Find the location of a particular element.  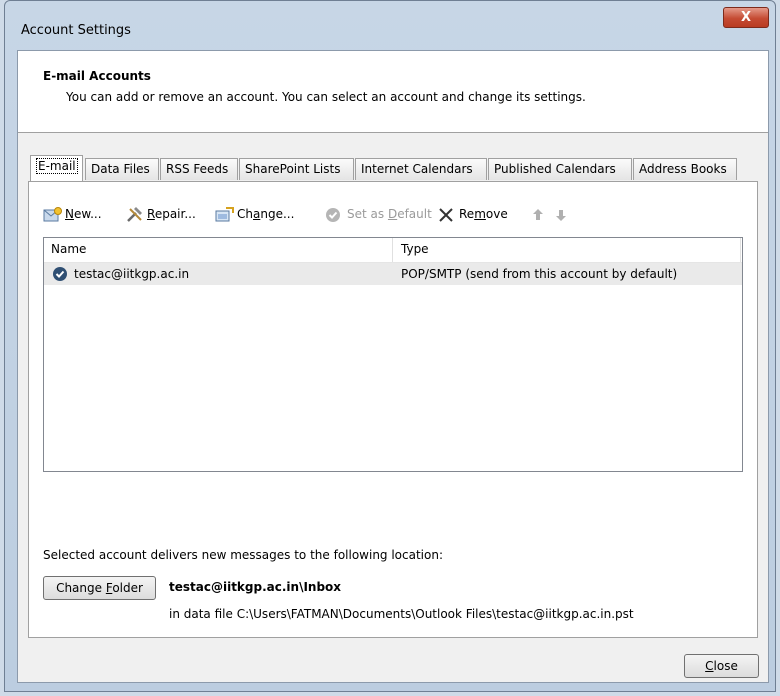

new-label-key: N is located at coordinates (69, 214).